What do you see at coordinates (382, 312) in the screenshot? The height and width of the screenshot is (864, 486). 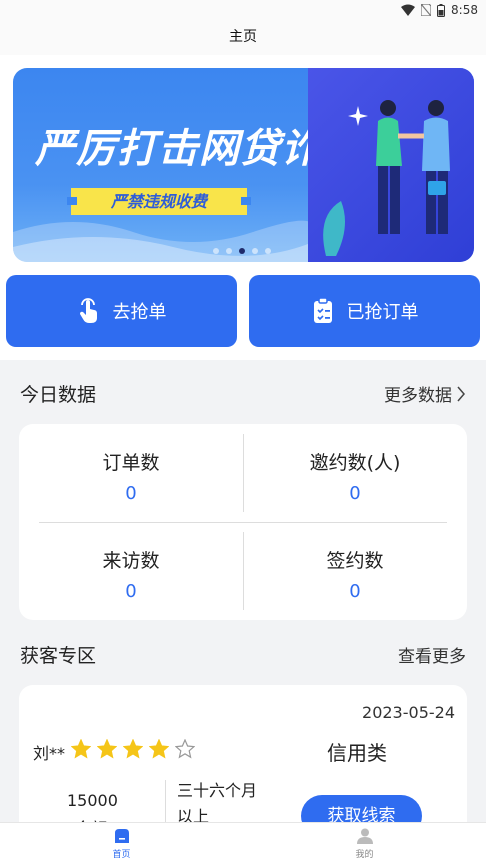 I see `grabbed-orders-label: 已抢订单` at bounding box center [382, 312].